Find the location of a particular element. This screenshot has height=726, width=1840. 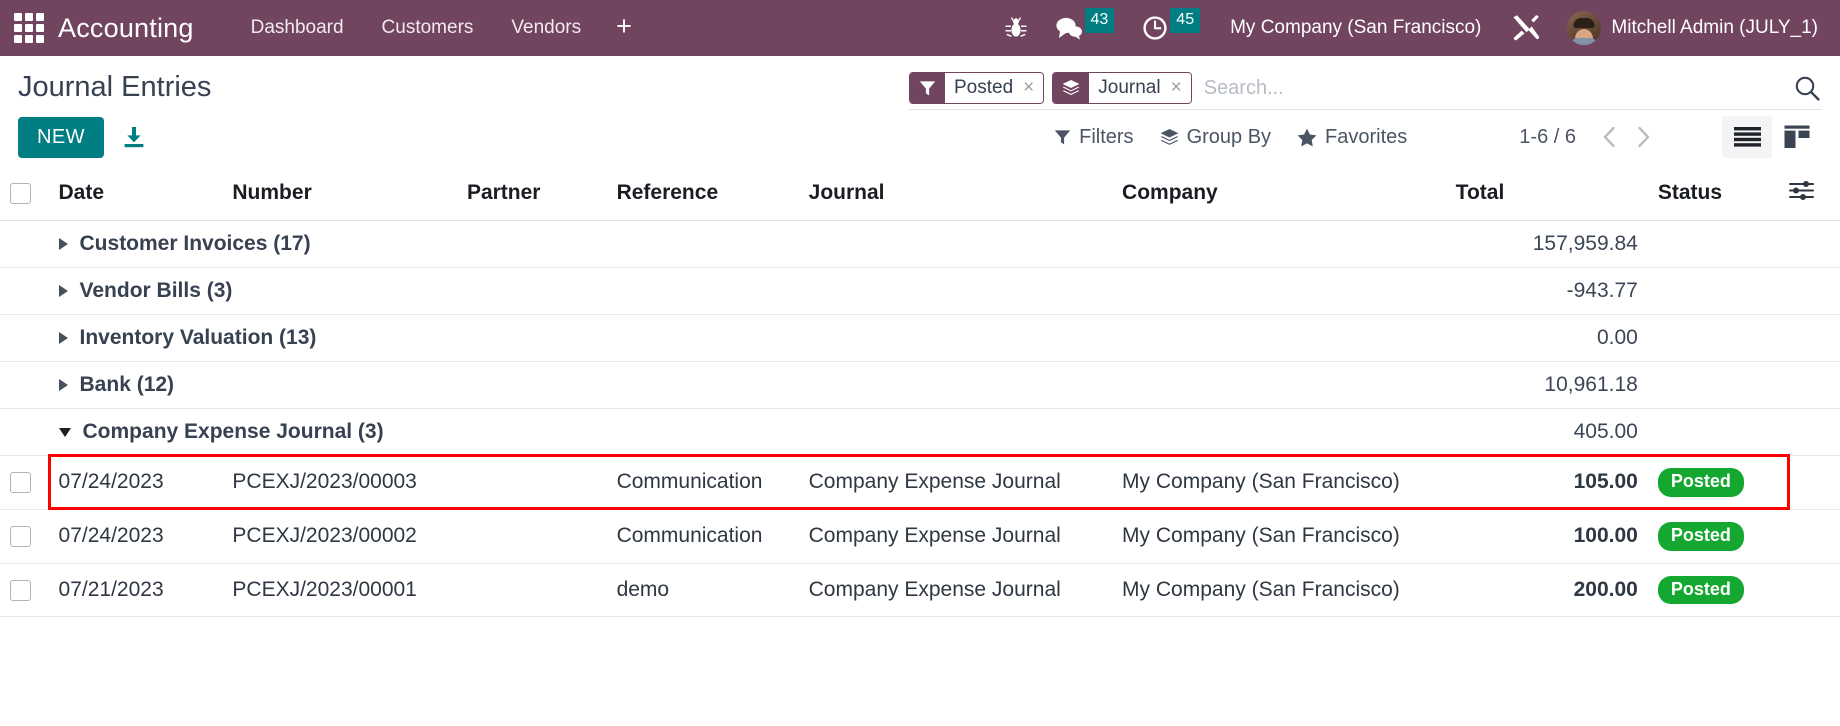

facet-journal-close-icon: × is located at coordinates (1178, 88).